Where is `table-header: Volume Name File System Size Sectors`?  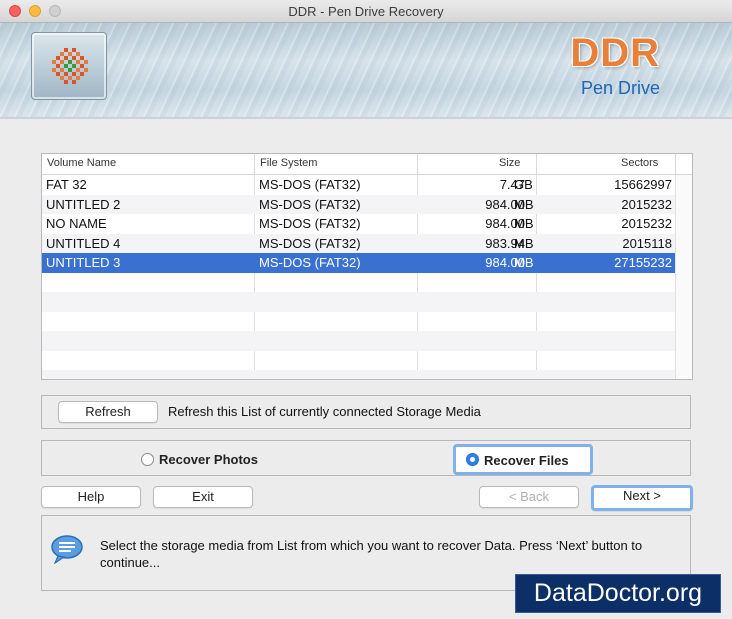
table-header: Volume Name File System Size Sectors is located at coordinates (367, 164).